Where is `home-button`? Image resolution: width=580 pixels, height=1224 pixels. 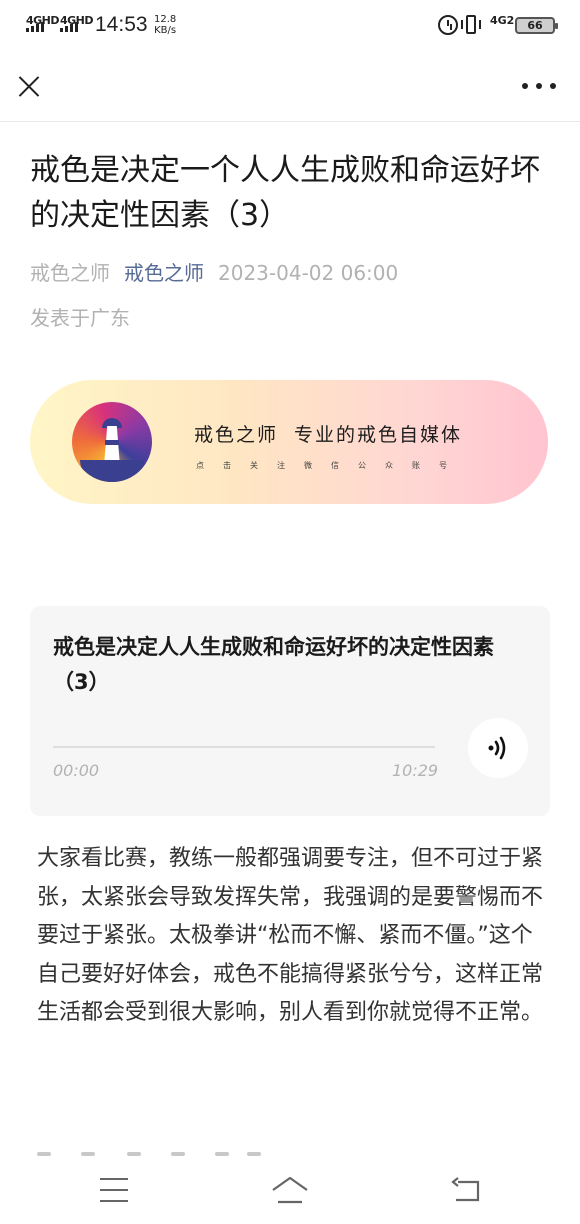
home-button is located at coordinates (290, 1190).